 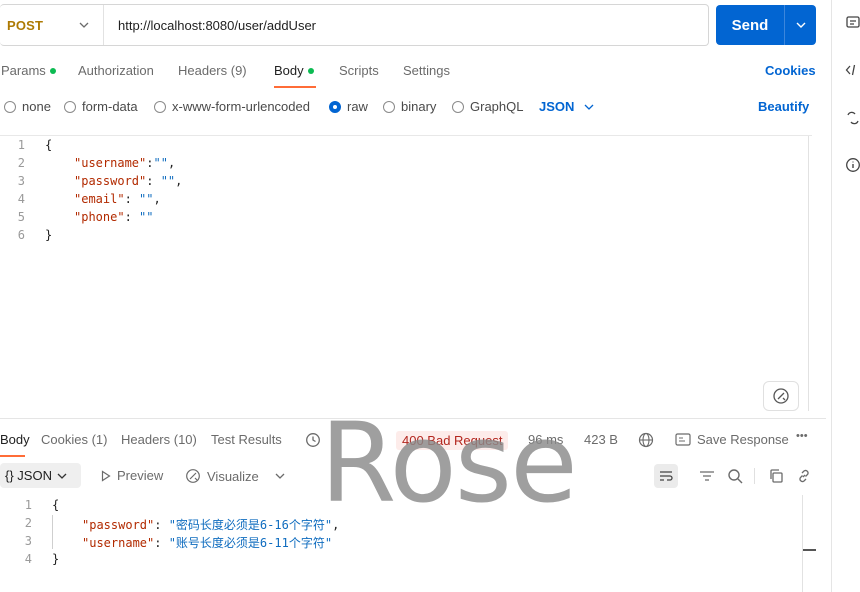 What do you see at coordinates (49, 235) in the screenshot?
I see `code-brace: }` at bounding box center [49, 235].